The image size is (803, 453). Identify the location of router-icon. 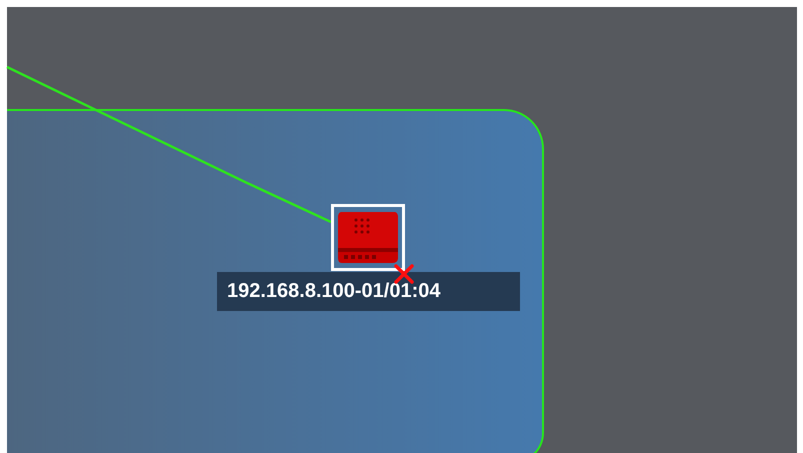
(368, 237).